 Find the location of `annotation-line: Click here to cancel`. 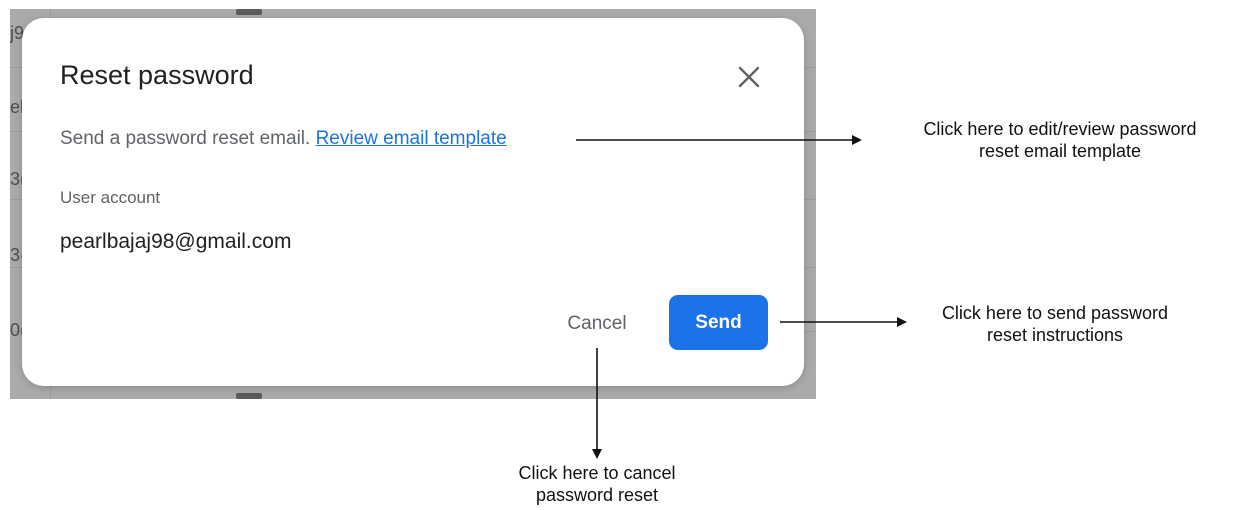

annotation-line: Click here to cancel is located at coordinates (597, 473).